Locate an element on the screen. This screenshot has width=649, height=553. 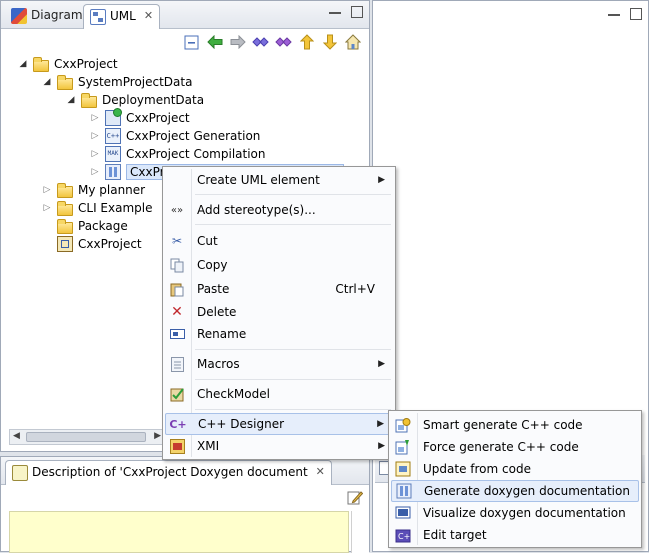
down-arrow-icon is located at coordinates (329, 42).